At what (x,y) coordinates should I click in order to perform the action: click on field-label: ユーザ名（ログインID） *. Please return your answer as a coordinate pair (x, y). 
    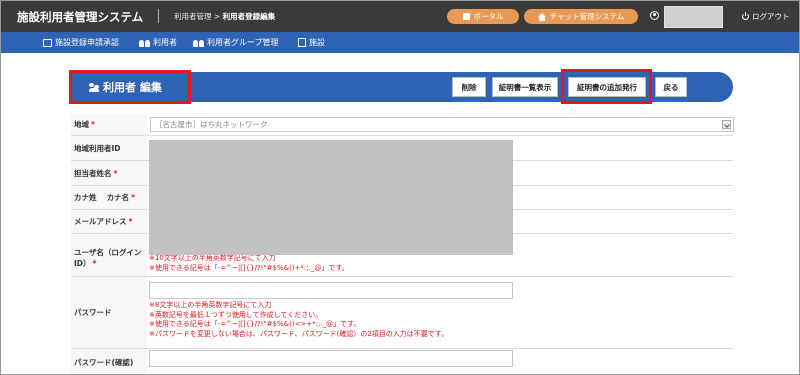
    Looking at the image, I should click on (109, 255).